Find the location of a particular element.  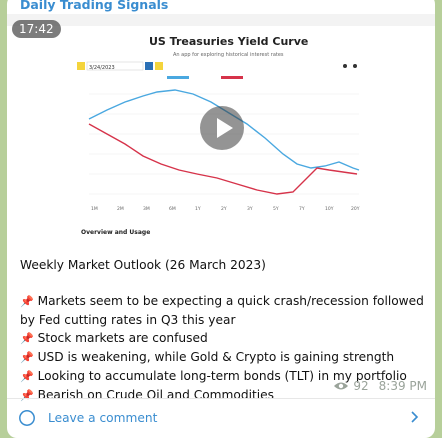

svg-text: 3M is located at coordinates (146, 209).